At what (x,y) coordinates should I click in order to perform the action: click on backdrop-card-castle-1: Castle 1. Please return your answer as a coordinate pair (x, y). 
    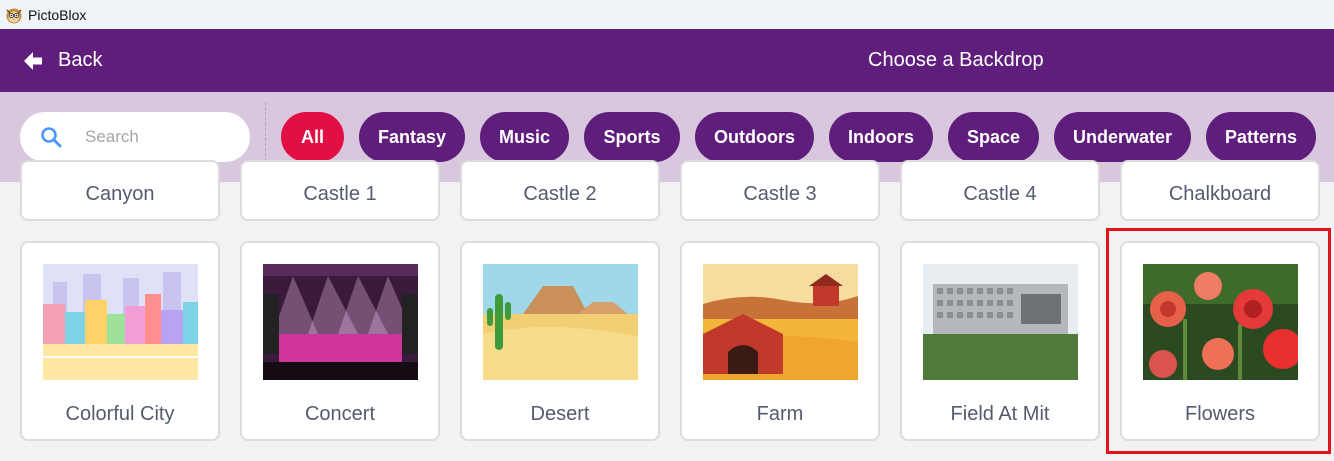
    Looking at the image, I should click on (340, 190).